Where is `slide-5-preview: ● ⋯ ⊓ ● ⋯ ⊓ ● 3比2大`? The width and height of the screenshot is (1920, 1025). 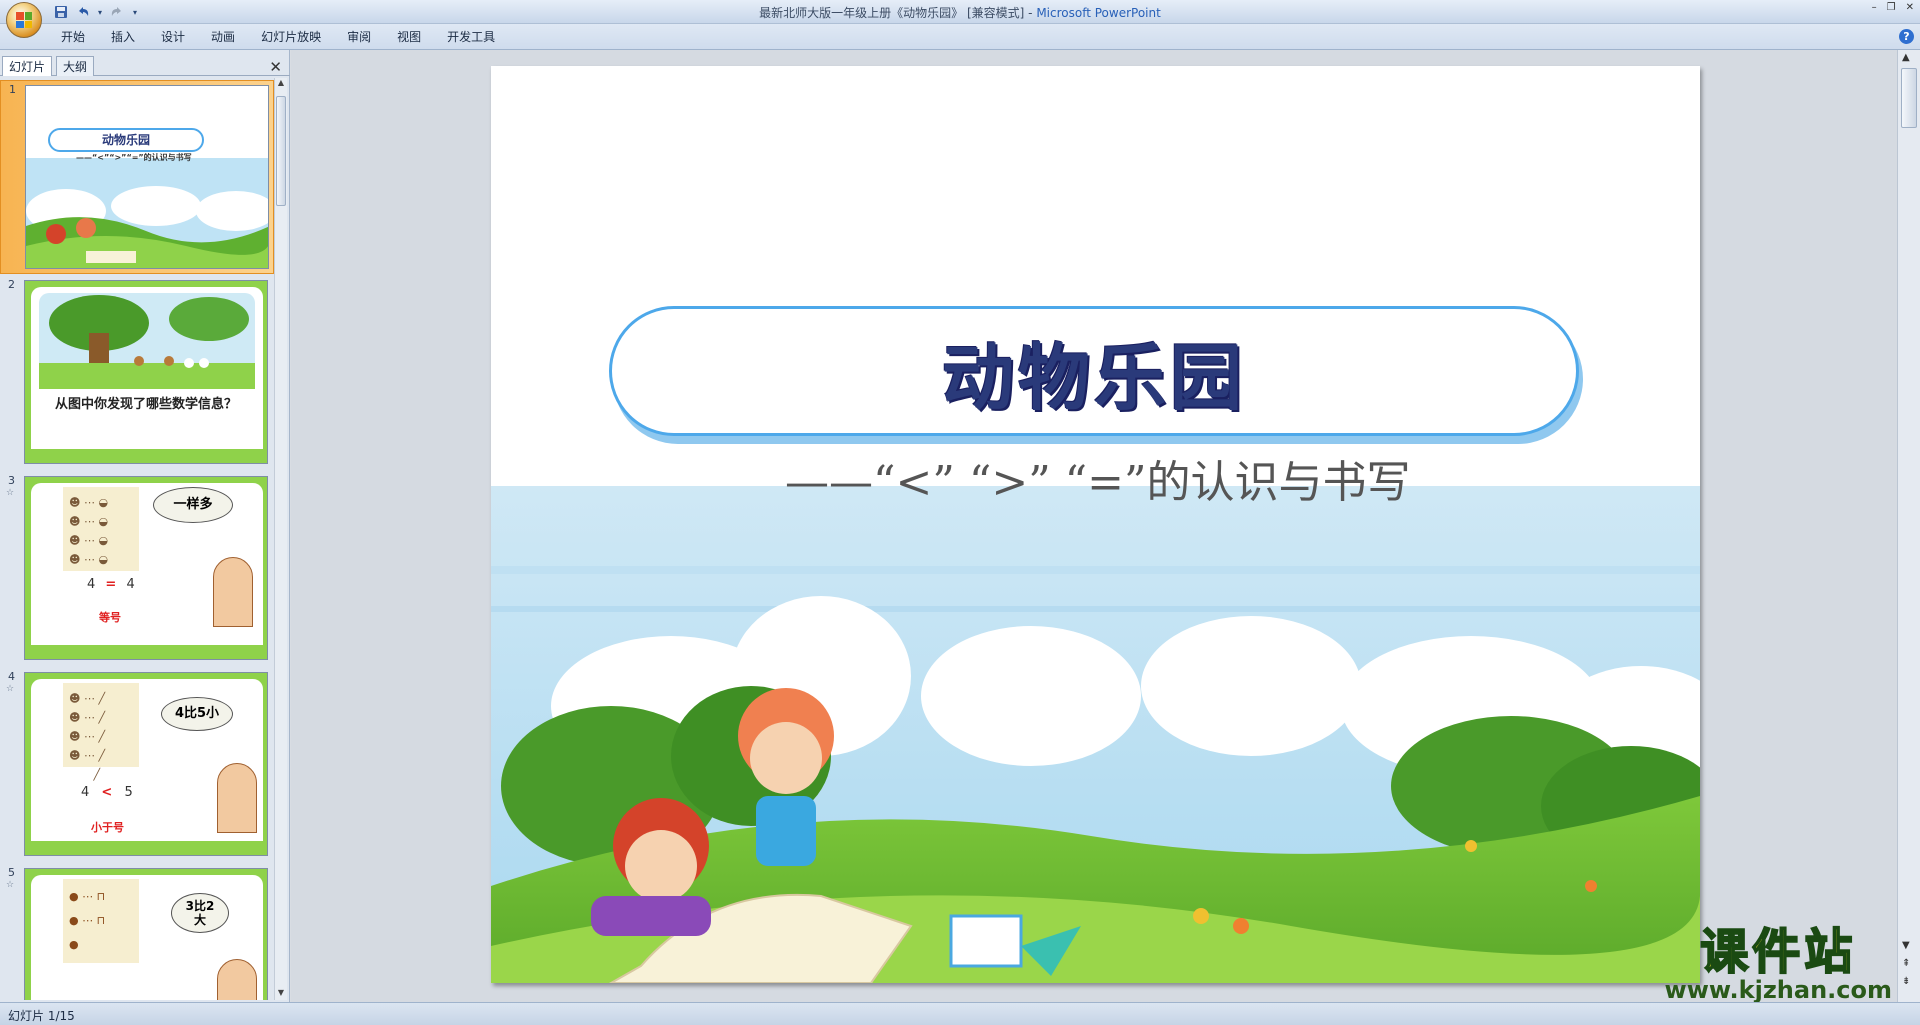
slide-5-preview: ● ⋯ ⊓ ● ⋯ ⊓ ● 3比2大 is located at coordinates (146, 934).